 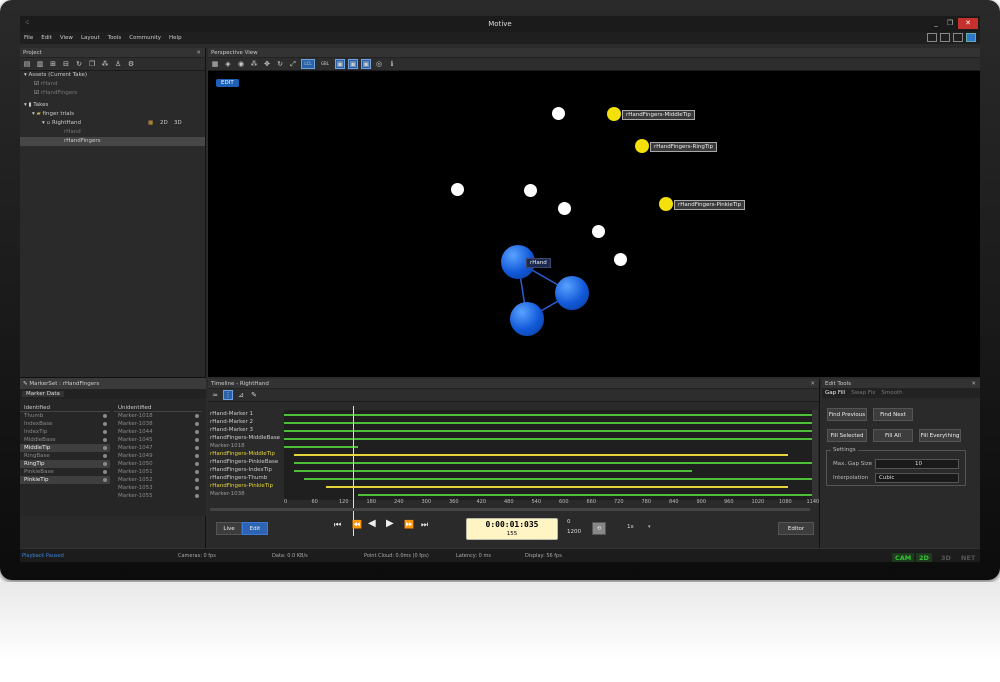 What do you see at coordinates (917, 478) in the screenshot?
I see `interpolation-select: Cubic` at bounding box center [917, 478].